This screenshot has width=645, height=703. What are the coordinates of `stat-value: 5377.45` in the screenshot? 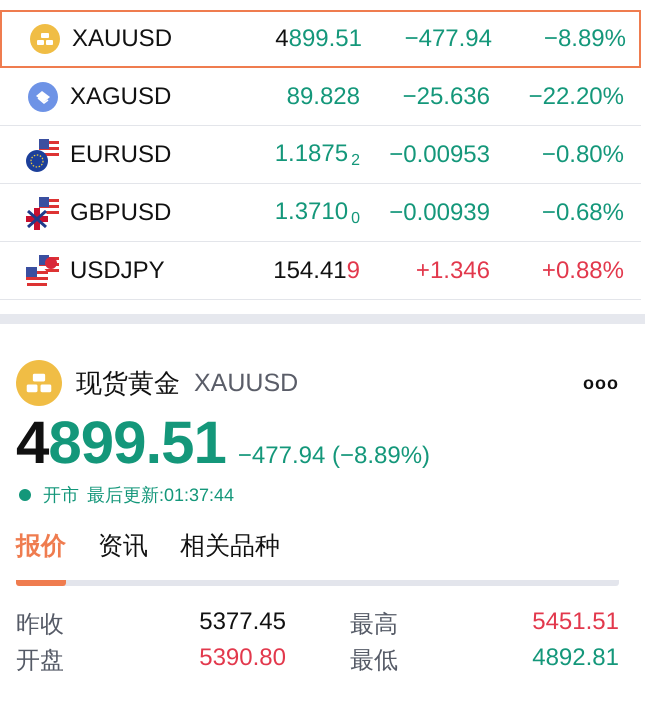 It's located at (242, 622).